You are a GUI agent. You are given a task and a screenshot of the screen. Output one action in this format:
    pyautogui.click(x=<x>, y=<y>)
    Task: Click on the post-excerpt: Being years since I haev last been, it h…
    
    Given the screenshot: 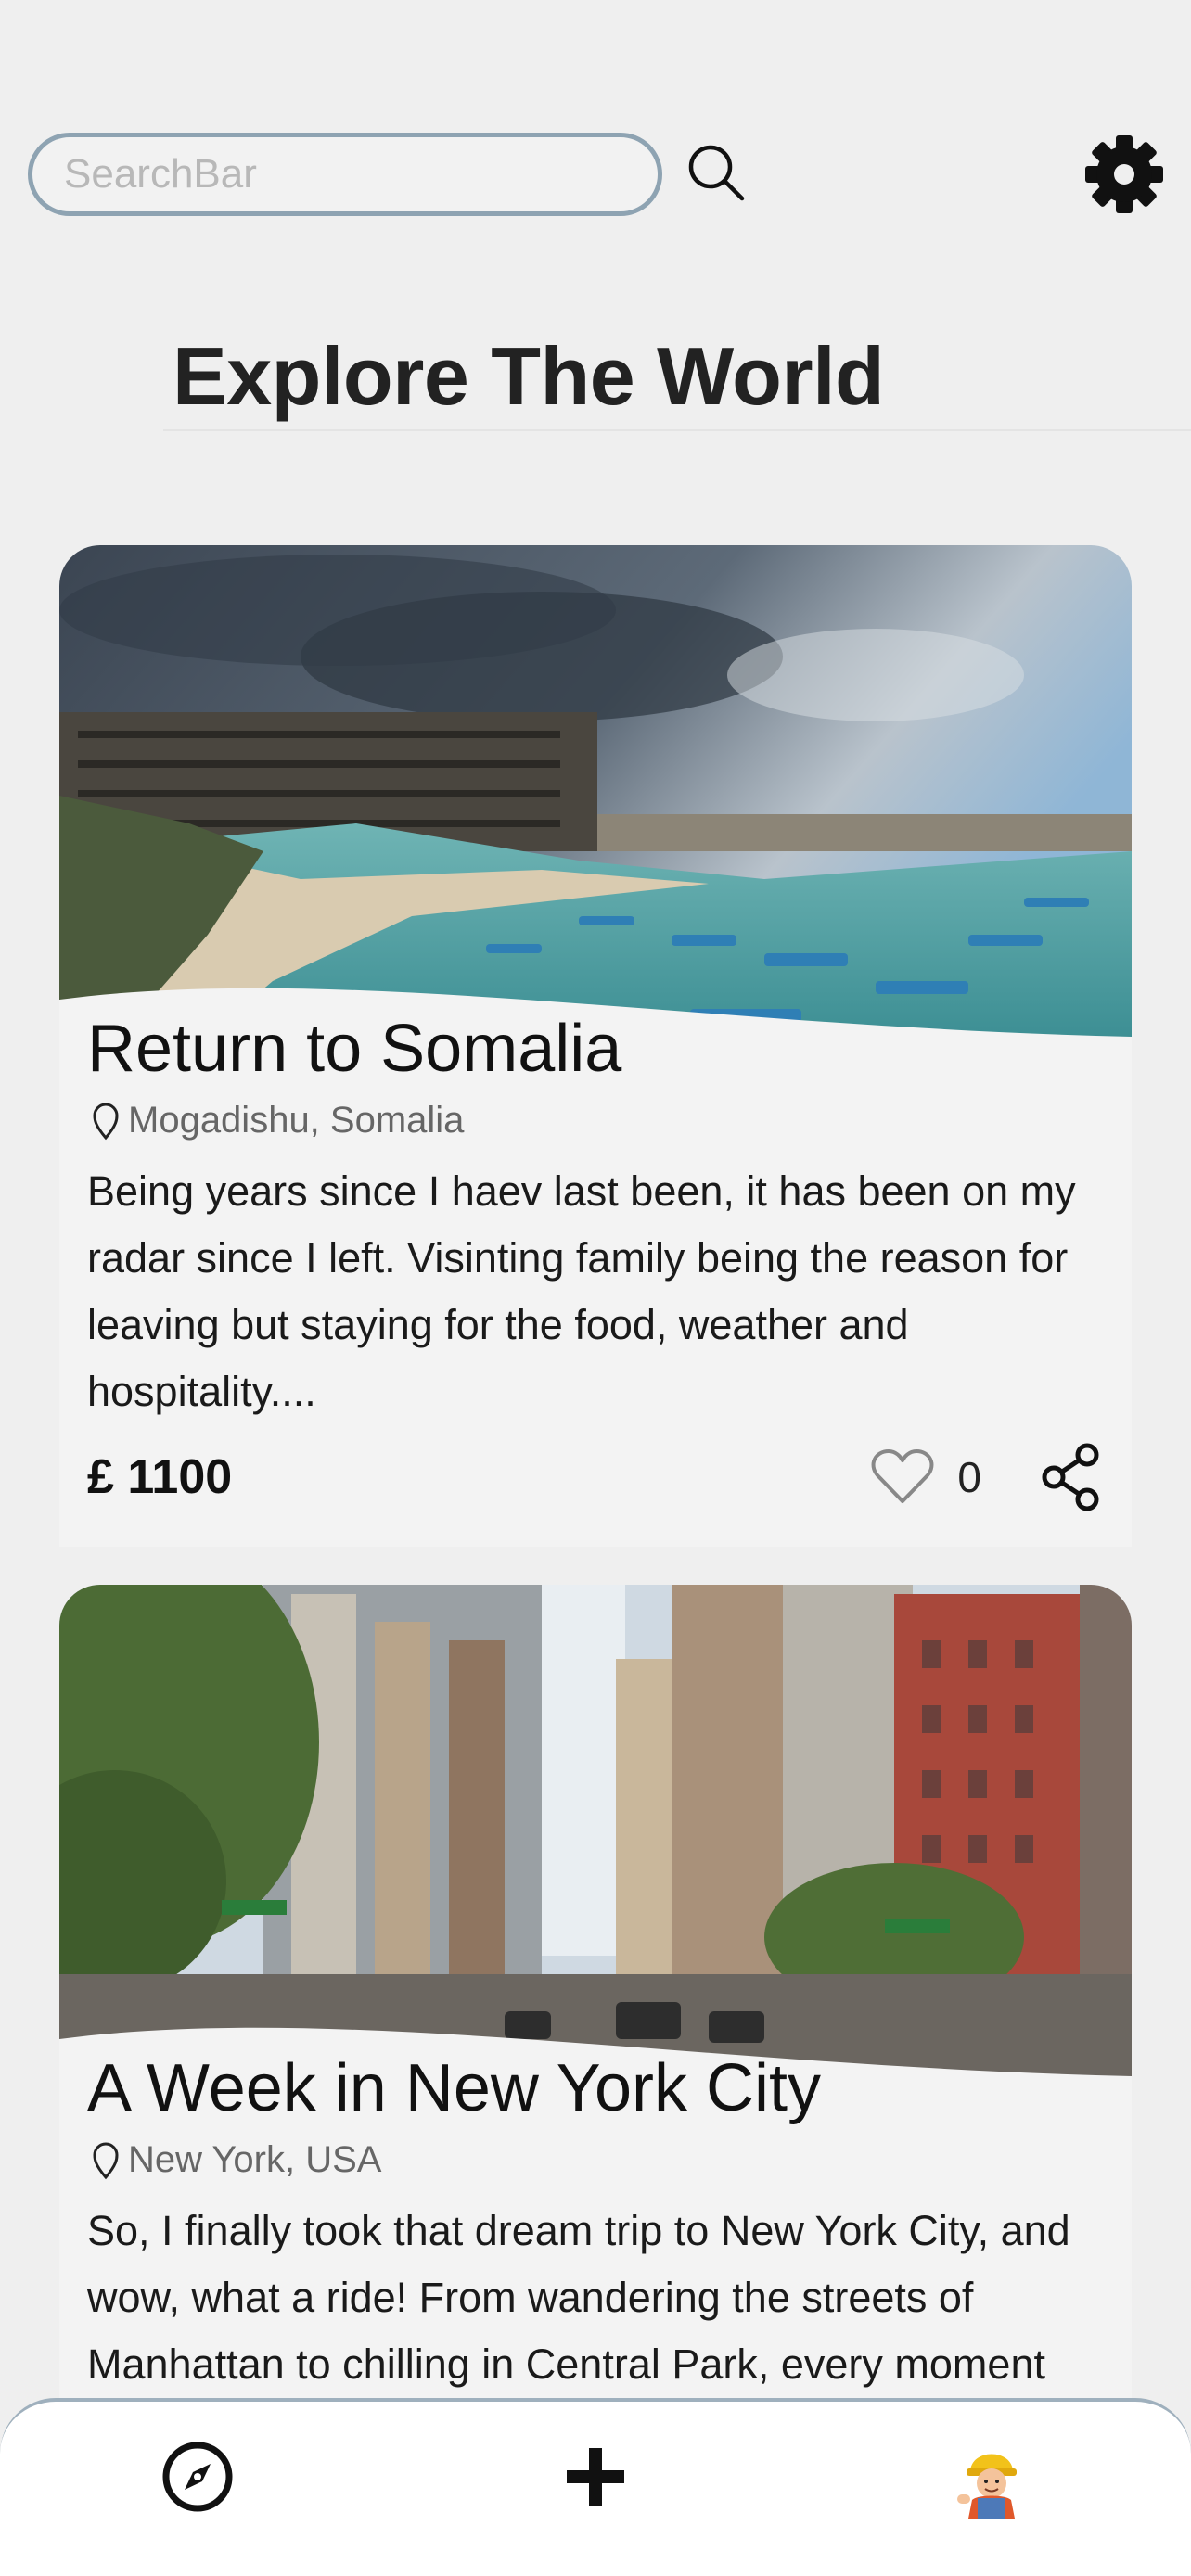 What is the action you would take?
    pyautogui.click(x=581, y=1291)
    